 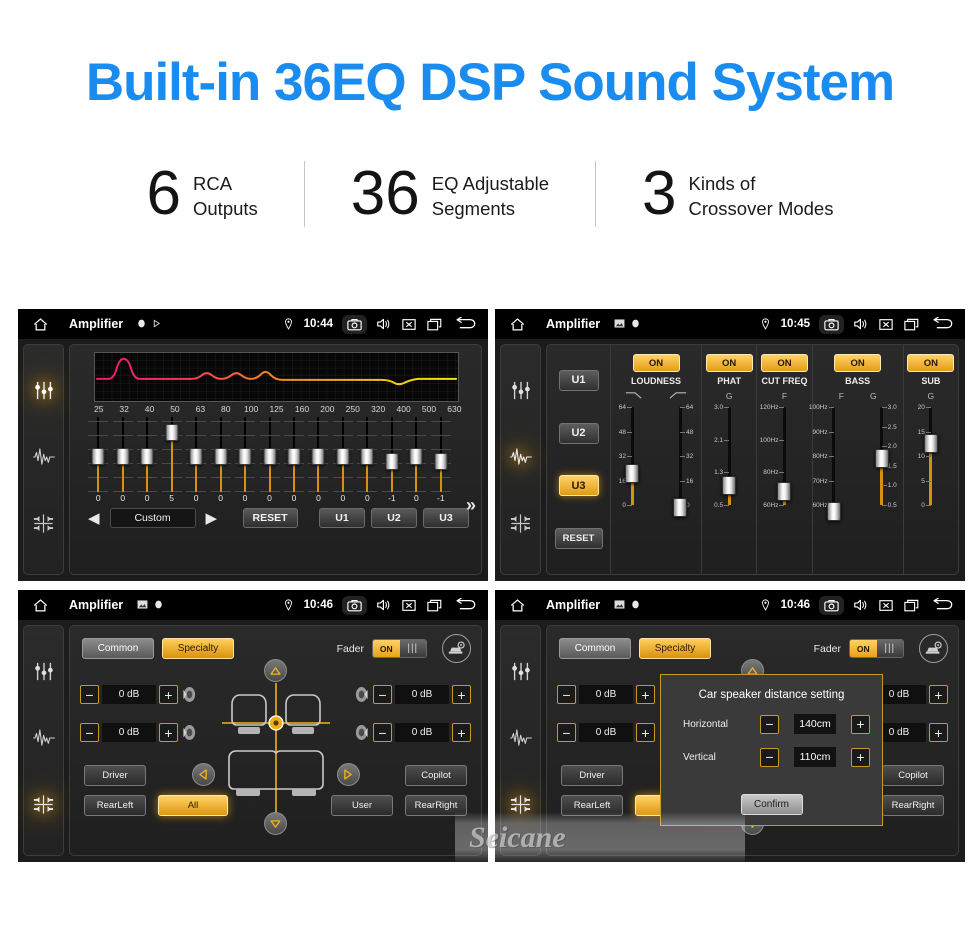 What do you see at coordinates (193, 805) in the screenshot?
I see `seat-button-all: All` at bounding box center [193, 805].